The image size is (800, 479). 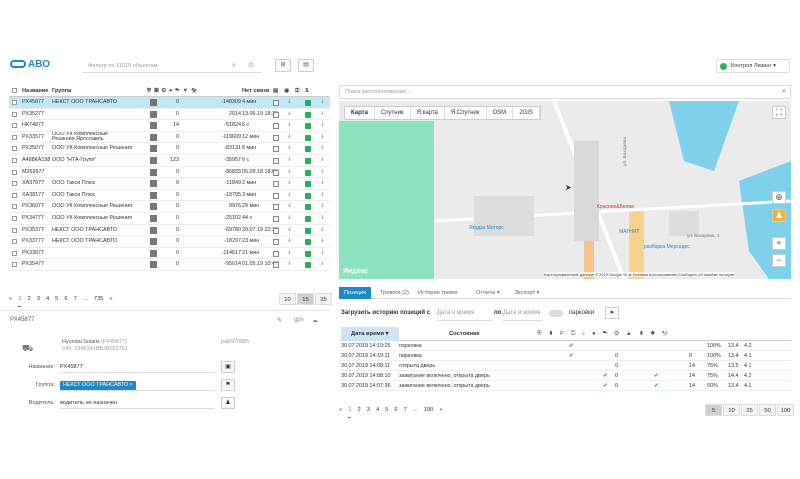 I want to click on name-field: РХ45877, so click(x=137, y=367).